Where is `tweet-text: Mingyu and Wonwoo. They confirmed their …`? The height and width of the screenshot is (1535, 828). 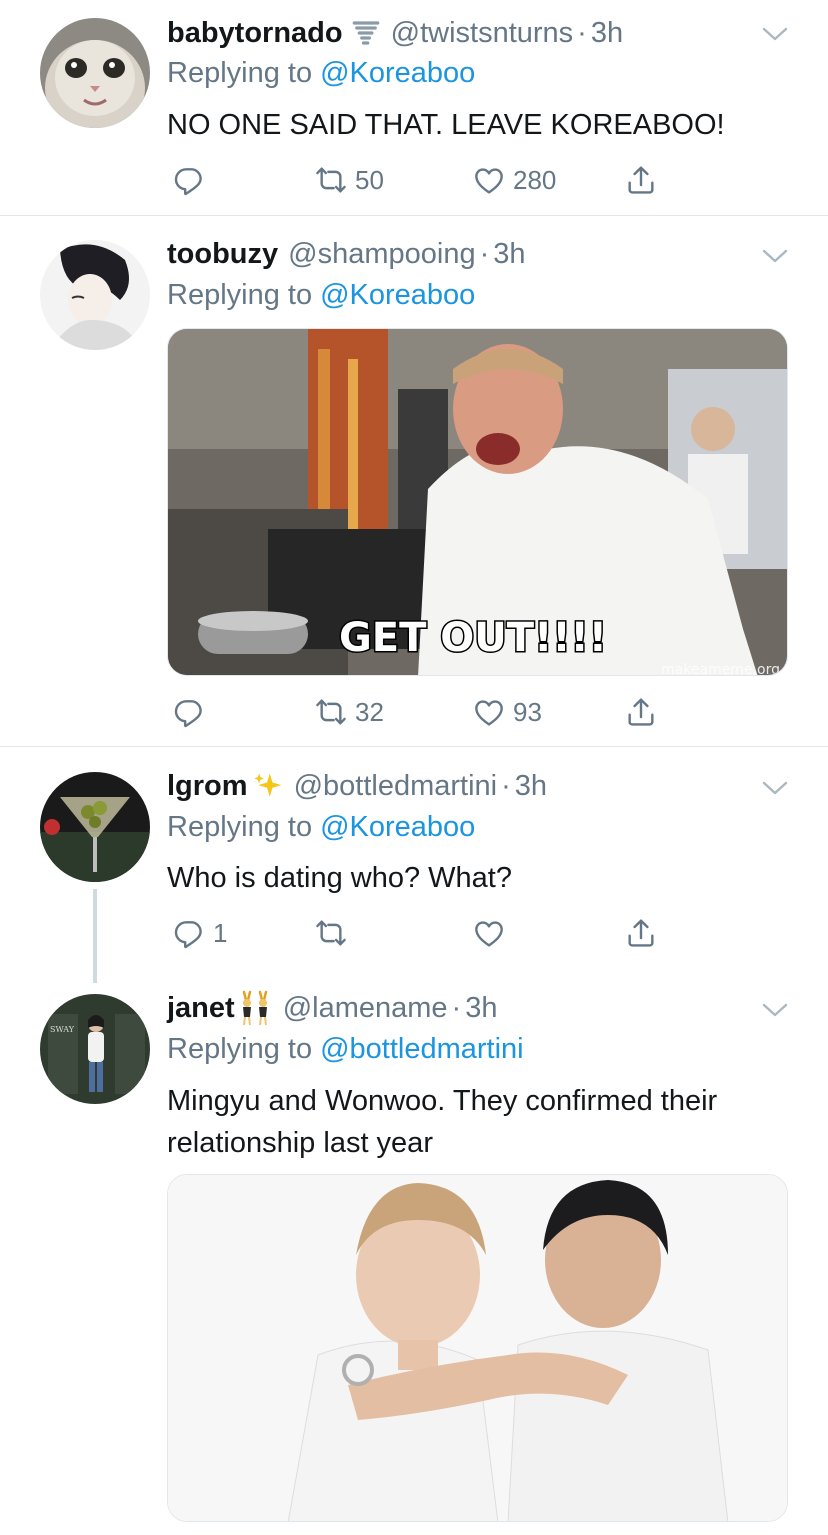 tweet-text: Mingyu and Wonwoo. They confirmed their … is located at coordinates (442, 1122).